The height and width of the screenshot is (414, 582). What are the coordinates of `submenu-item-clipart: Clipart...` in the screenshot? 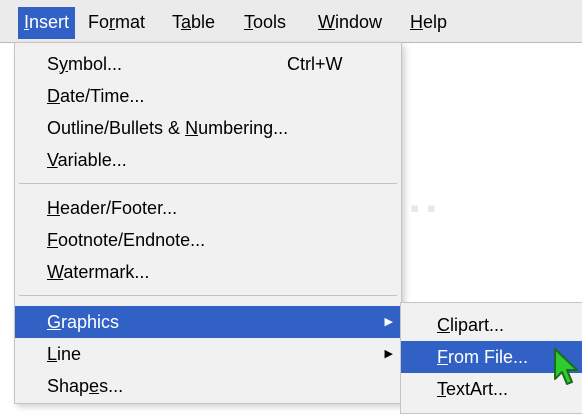 It's located at (491, 325).